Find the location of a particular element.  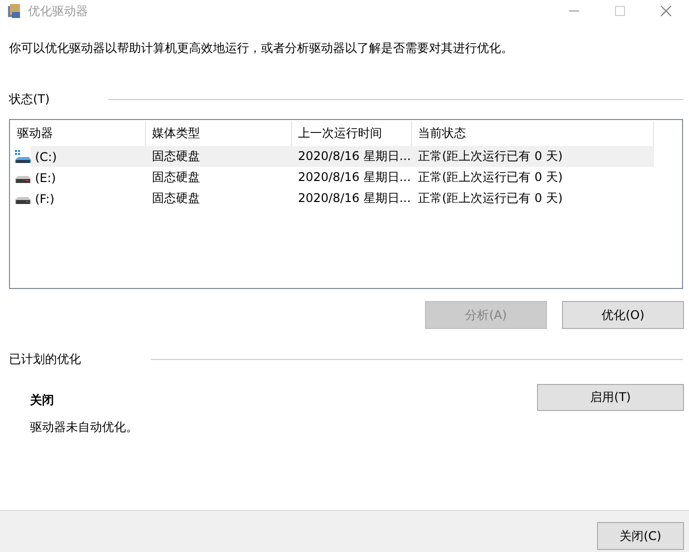

section-label: 状态(T) is located at coordinates (29, 99).